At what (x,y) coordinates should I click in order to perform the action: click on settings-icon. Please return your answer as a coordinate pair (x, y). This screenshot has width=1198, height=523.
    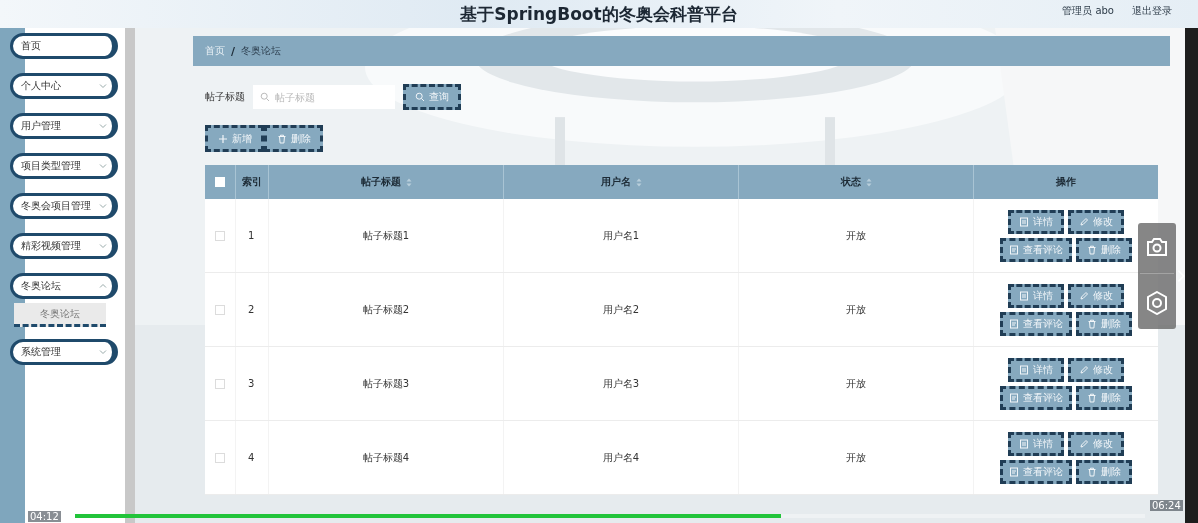
    Looking at the image, I should click on (1157, 302).